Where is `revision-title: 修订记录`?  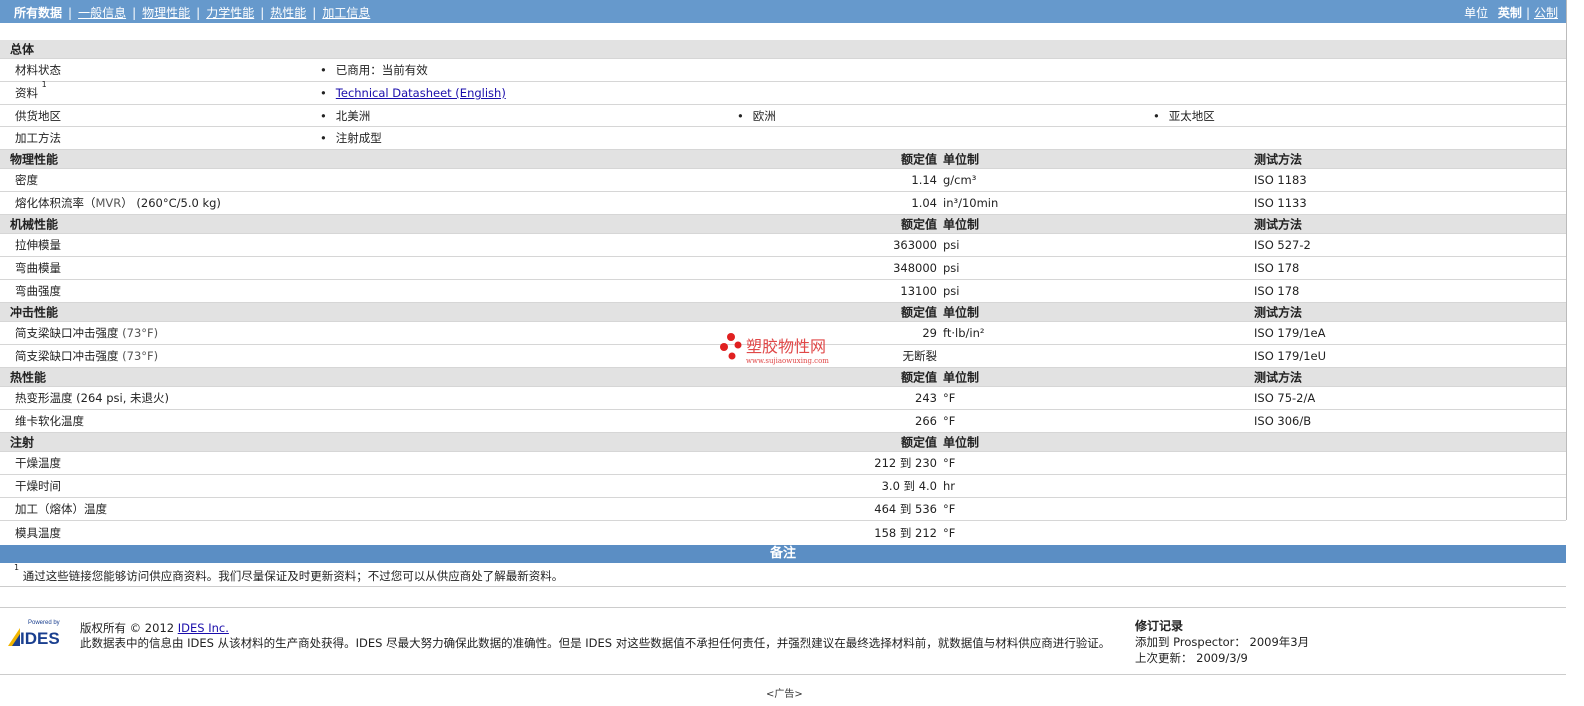
revision-title: 修订记录 is located at coordinates (1159, 626).